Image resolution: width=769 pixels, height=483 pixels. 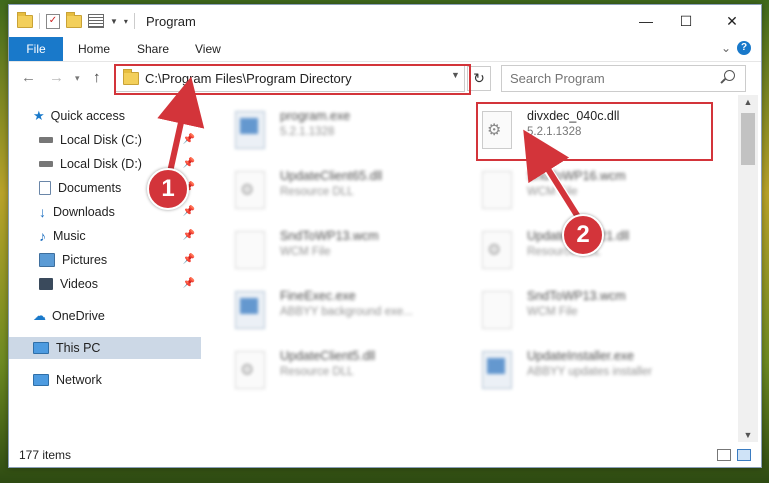 What do you see at coordinates (686, 21) in the screenshot?
I see `maximize-button: ☐` at bounding box center [686, 21].